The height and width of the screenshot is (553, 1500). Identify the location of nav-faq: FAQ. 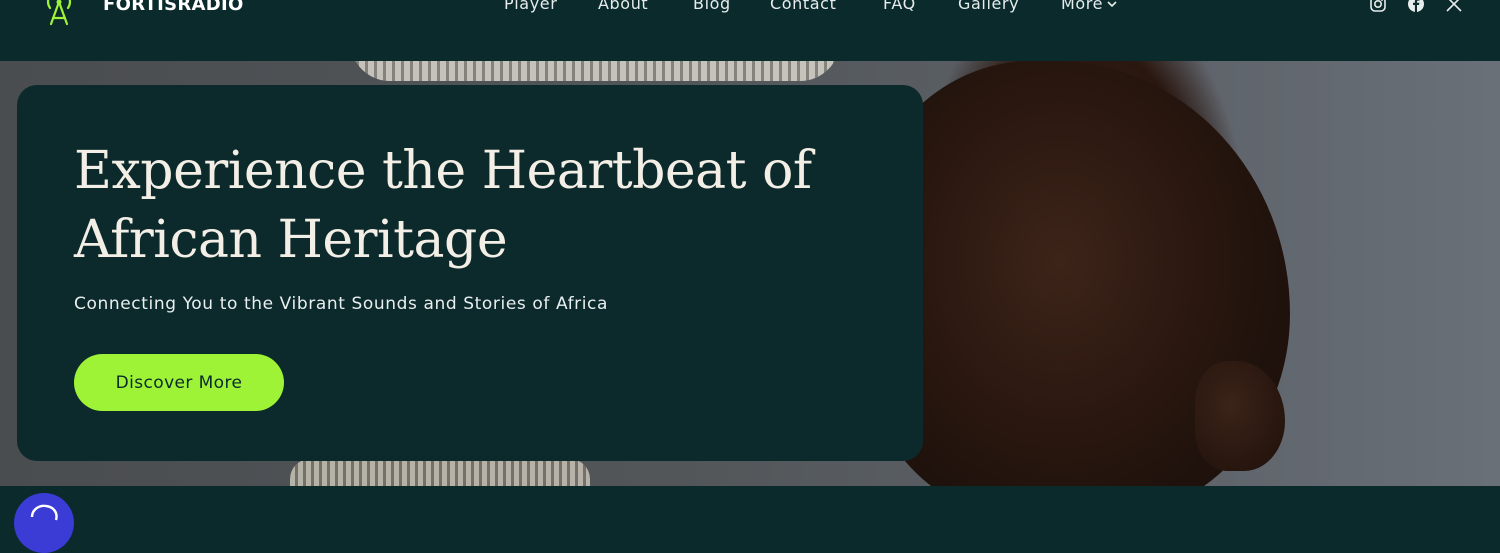
(899, 6).